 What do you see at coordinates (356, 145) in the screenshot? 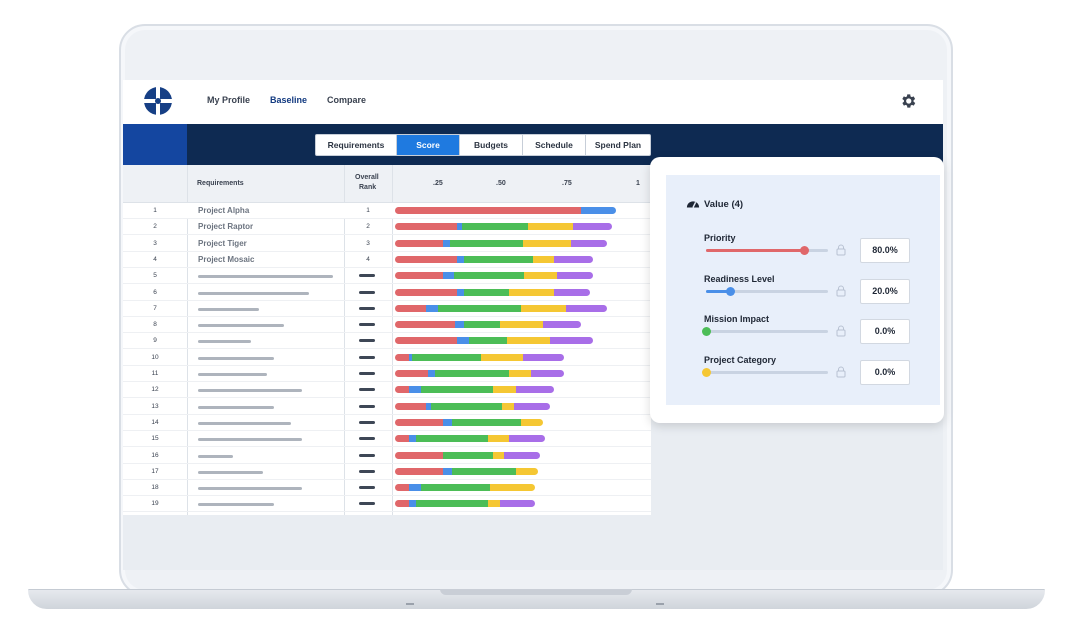
I see `tab-requirements: Requirements` at bounding box center [356, 145].